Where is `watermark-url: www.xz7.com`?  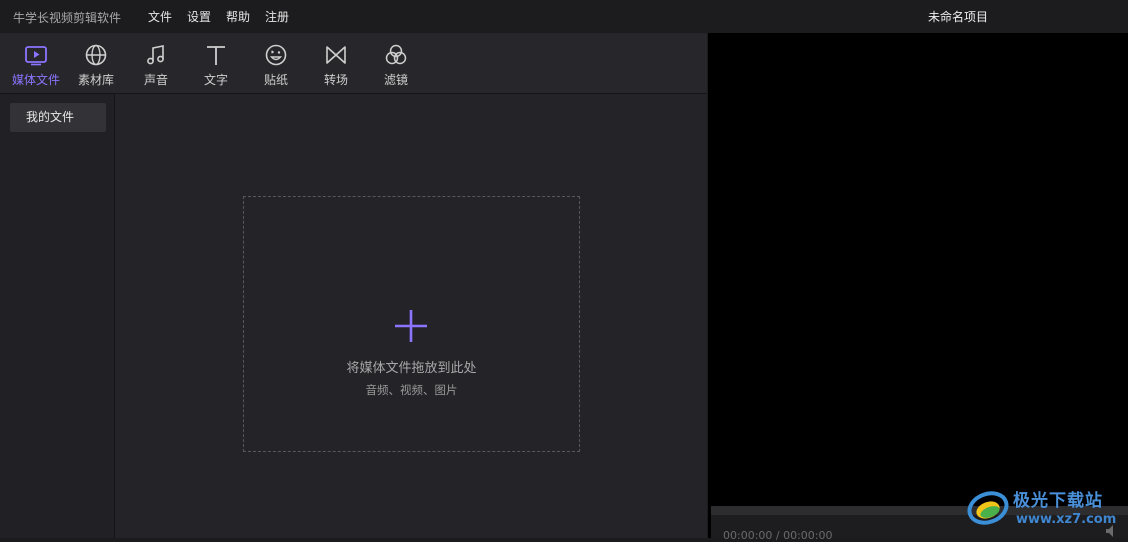 watermark-url: www.xz7.com is located at coordinates (1066, 519).